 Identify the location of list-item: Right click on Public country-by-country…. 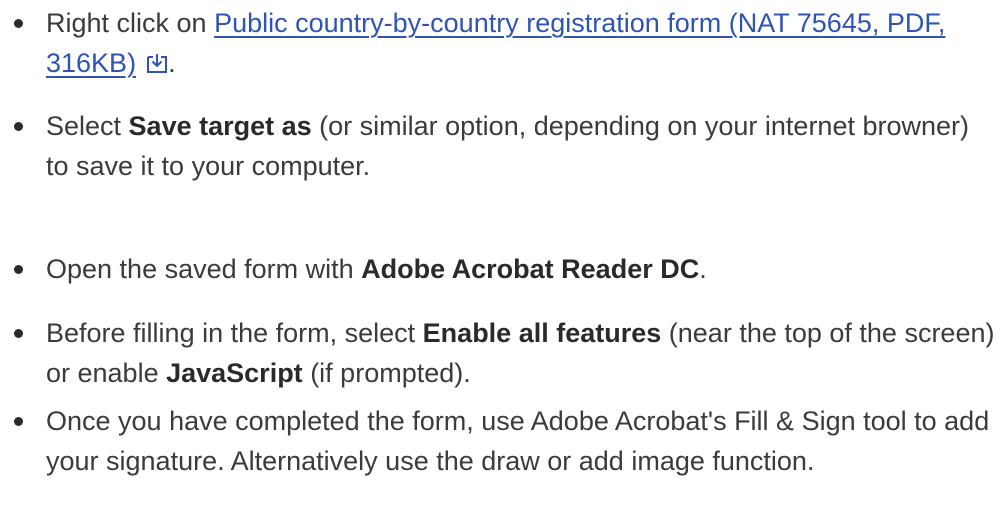
(506, 43).